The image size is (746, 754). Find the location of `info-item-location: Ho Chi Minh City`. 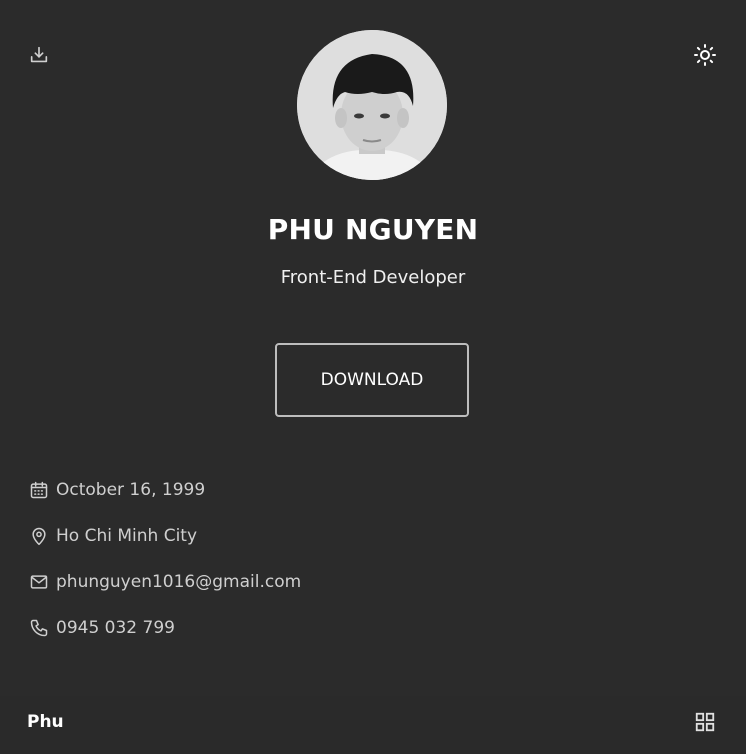

info-item-location: Ho Chi Minh City is located at coordinates (164, 536).